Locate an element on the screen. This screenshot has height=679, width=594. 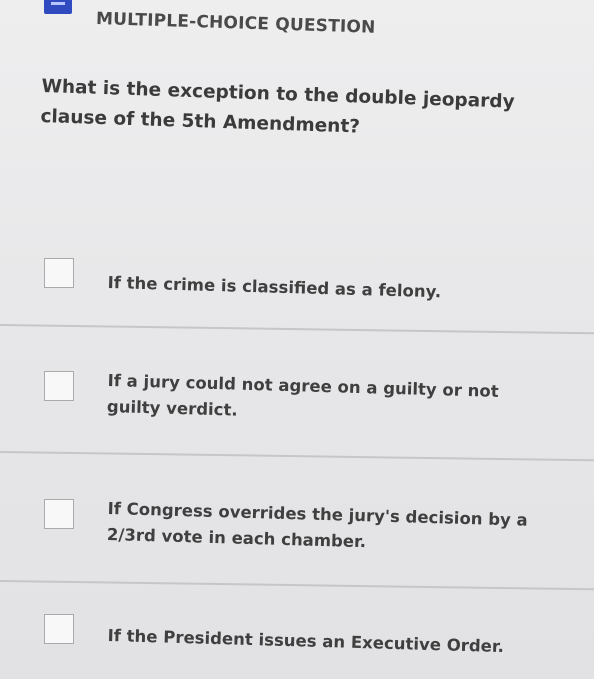
answer-option-2-checkbox is located at coordinates (59, 386).